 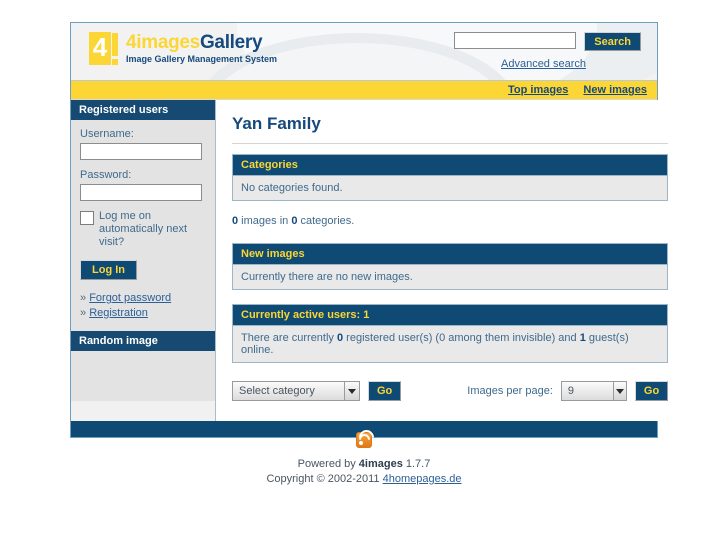 I want to click on stats-images-word: images in, so click(x=265, y=221).